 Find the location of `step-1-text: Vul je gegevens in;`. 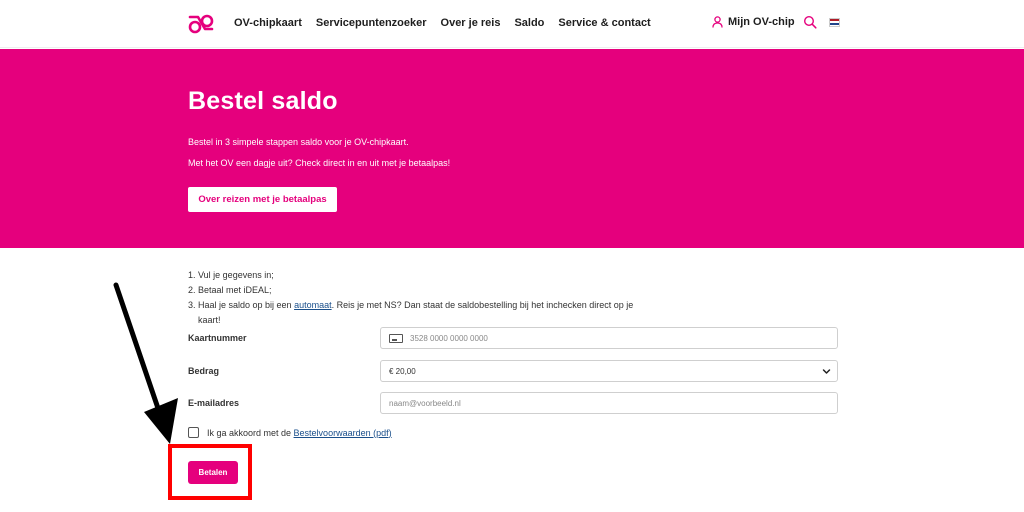

step-1-text: Vul je gegevens in; is located at coordinates (236, 275).